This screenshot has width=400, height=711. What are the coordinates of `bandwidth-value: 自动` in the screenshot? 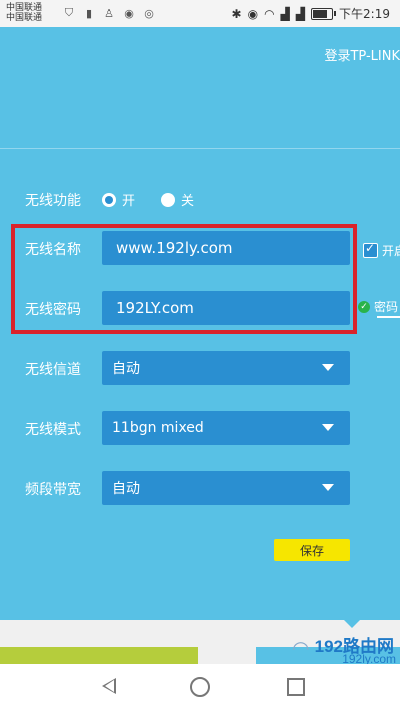 It's located at (126, 489).